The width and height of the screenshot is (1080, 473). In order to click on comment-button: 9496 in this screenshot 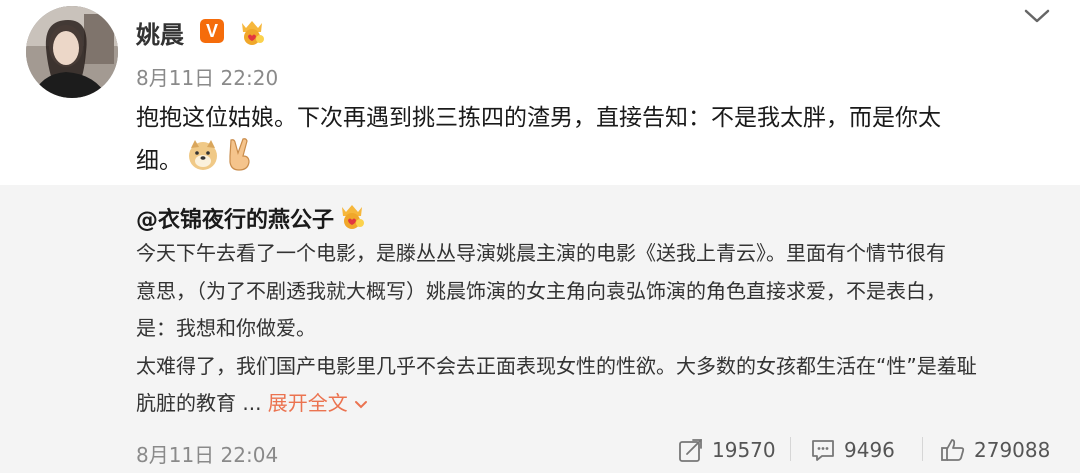, I will do `click(852, 450)`.